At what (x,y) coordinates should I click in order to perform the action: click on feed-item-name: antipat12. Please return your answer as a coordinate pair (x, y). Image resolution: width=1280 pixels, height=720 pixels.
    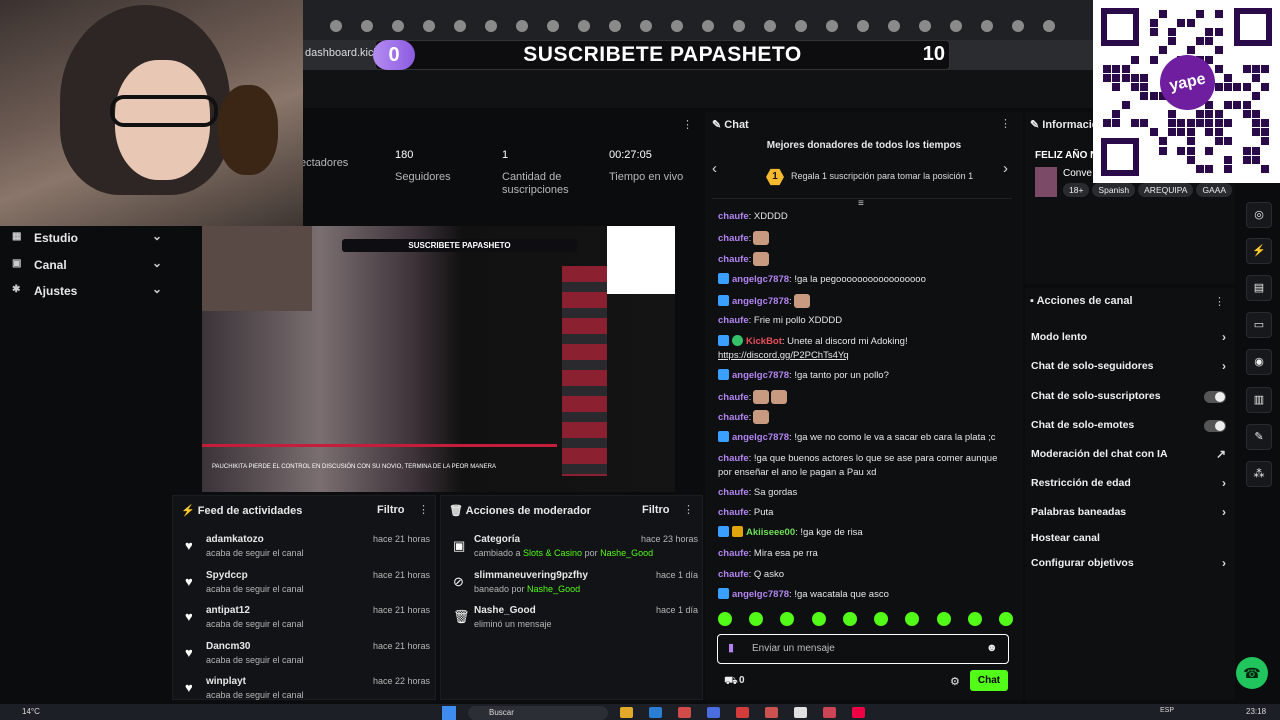
    Looking at the image, I should click on (228, 610).